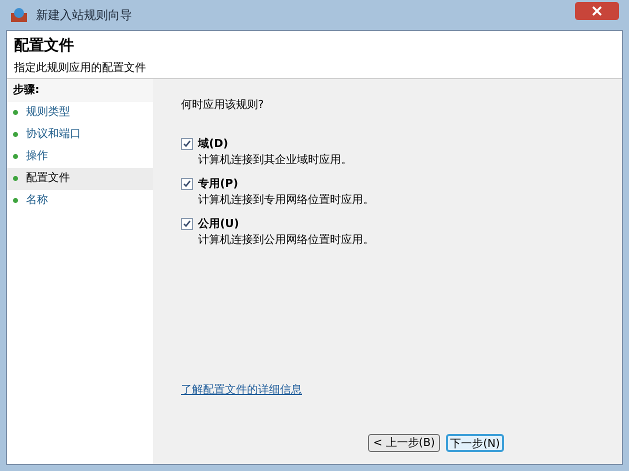  Describe the element at coordinates (475, 443) in the screenshot. I see `next-button: 下一步(N)` at that location.